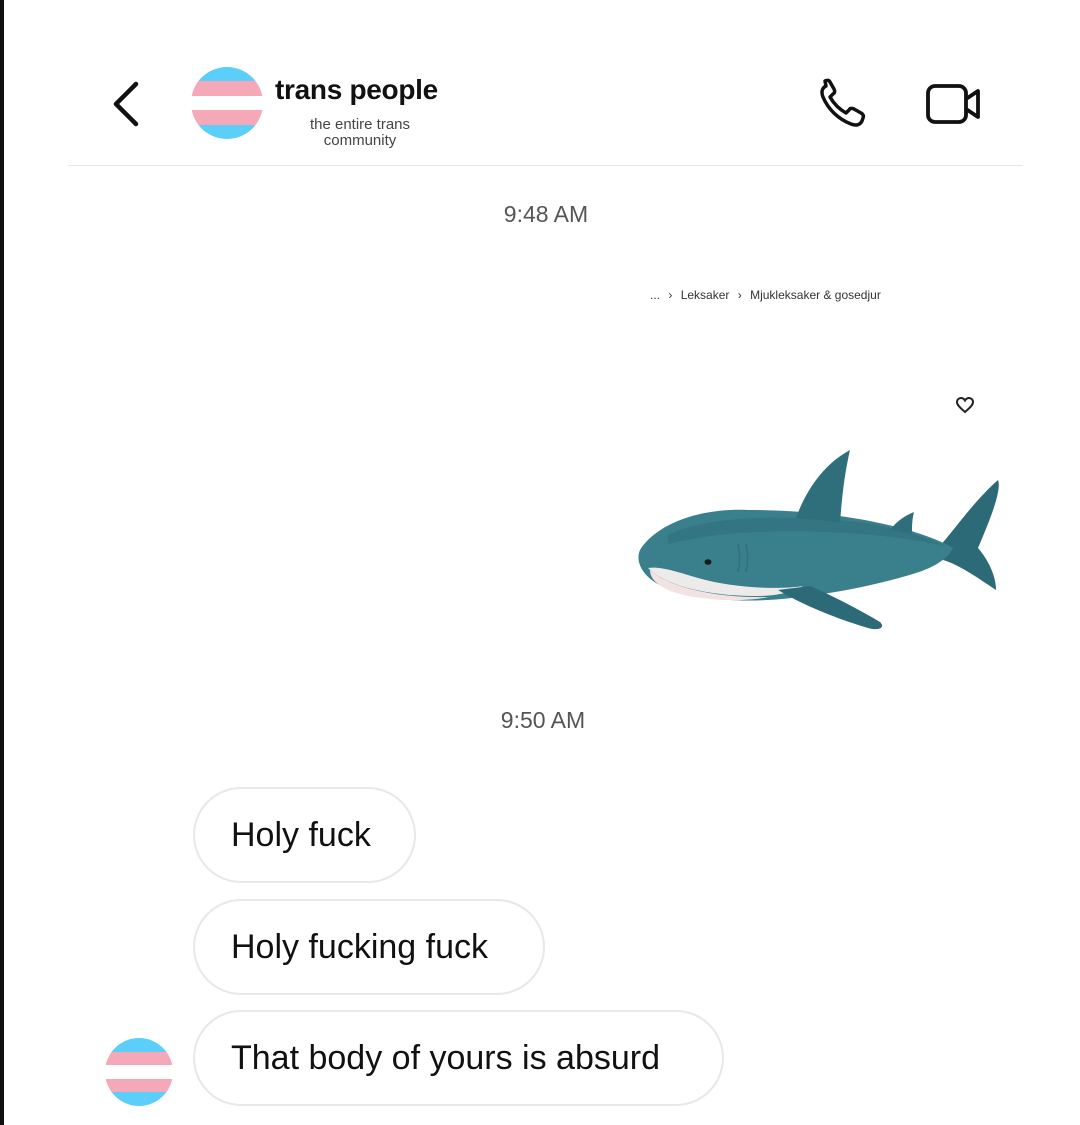  Describe the element at coordinates (304, 835) in the screenshot. I see `message-bubble: Holy fuck` at that location.